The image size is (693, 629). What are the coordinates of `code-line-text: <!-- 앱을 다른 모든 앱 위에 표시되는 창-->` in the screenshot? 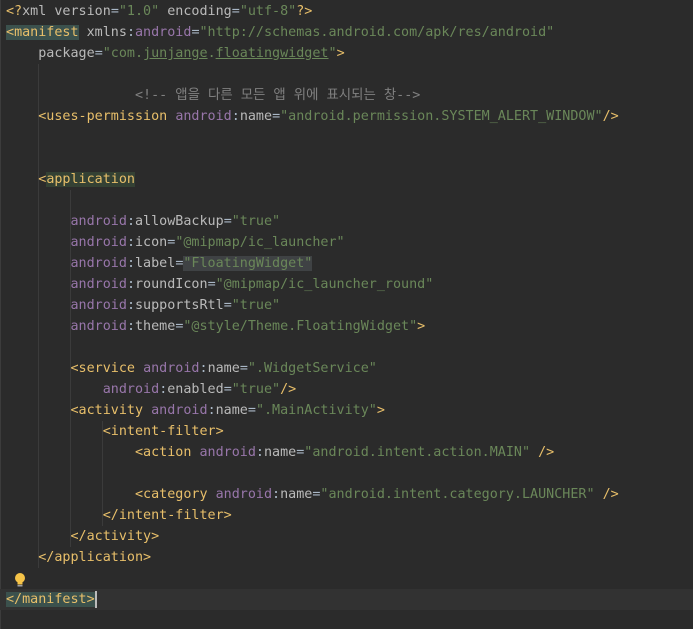 It's located at (213, 95).